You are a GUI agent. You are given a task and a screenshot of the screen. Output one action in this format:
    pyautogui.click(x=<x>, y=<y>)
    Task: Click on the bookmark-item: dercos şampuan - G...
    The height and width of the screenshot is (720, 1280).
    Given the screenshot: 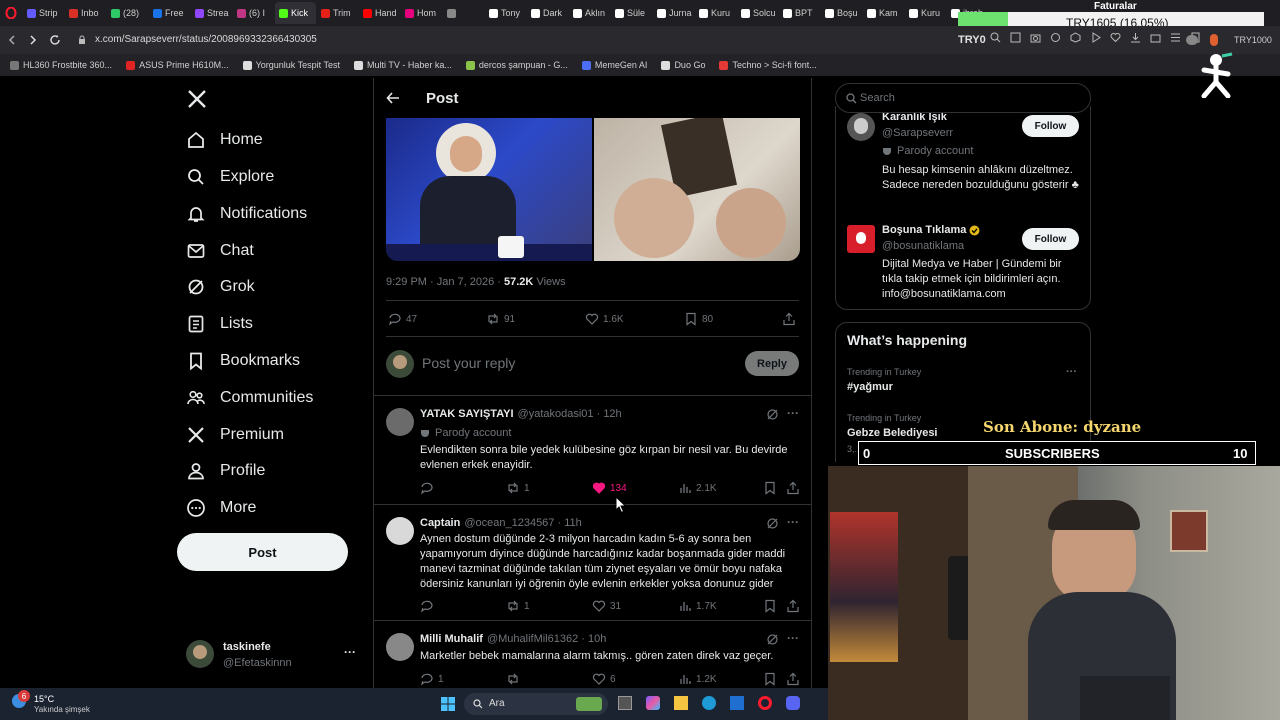 What is the action you would take?
    pyautogui.click(x=516, y=65)
    